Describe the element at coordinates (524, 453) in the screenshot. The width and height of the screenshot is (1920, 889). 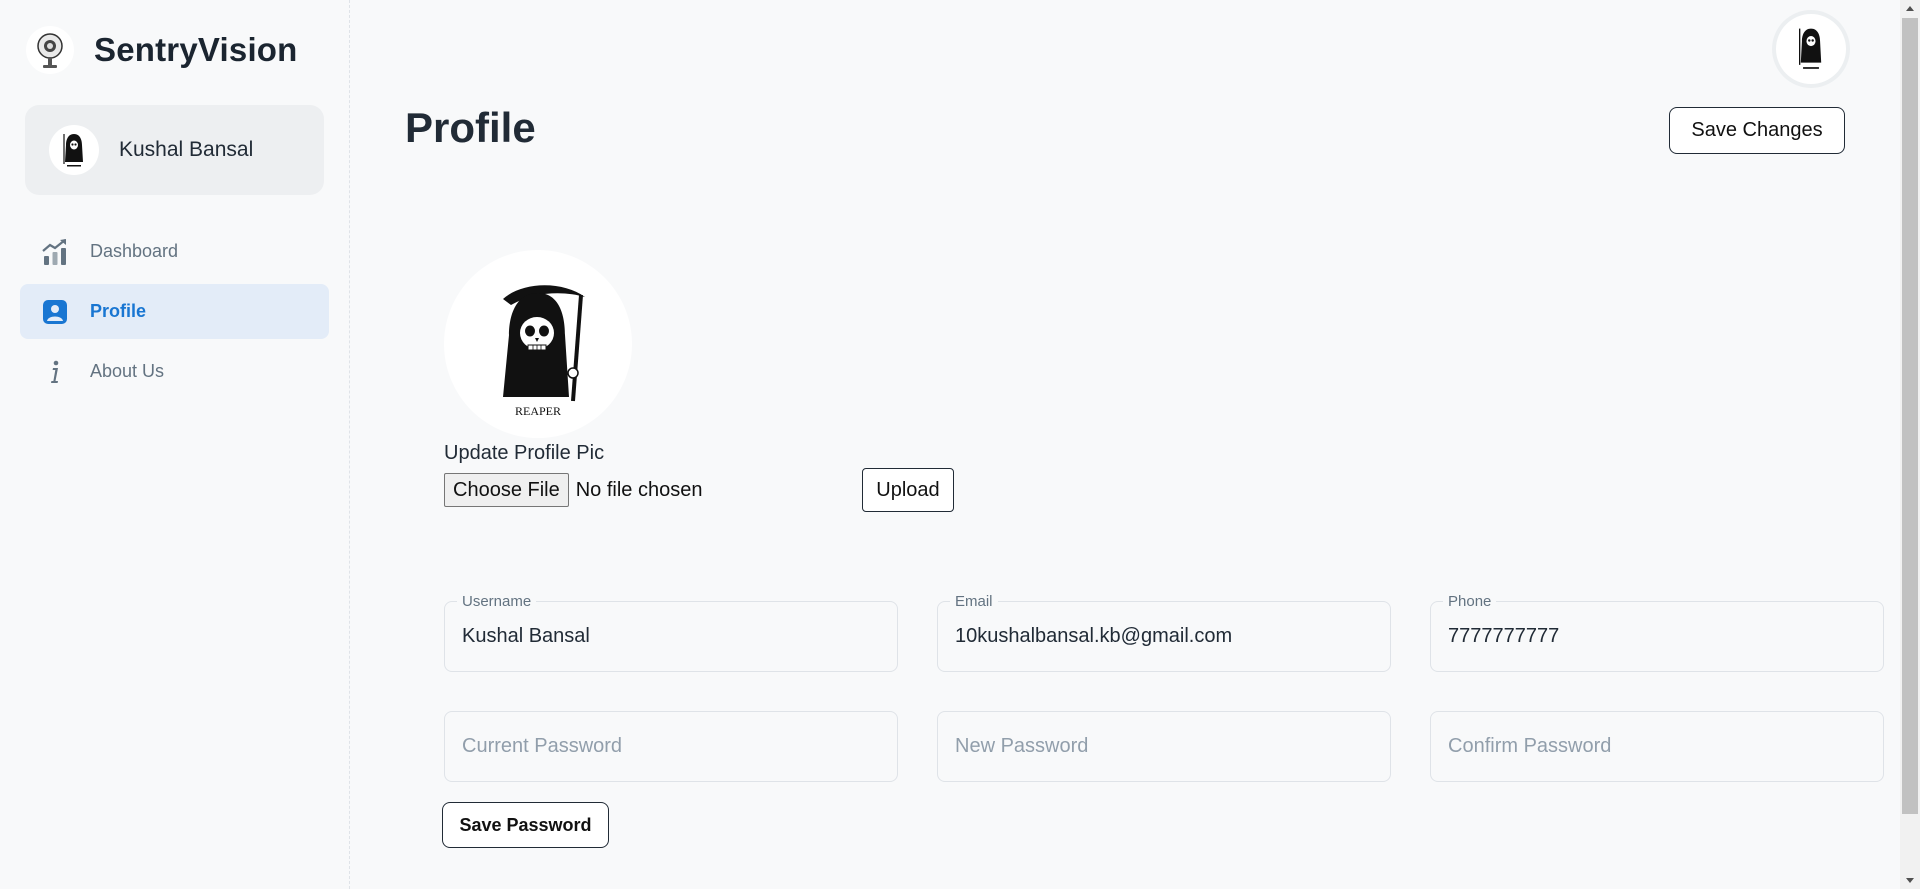
I see `update-profile-pic-label: Update Profile Pic` at that location.